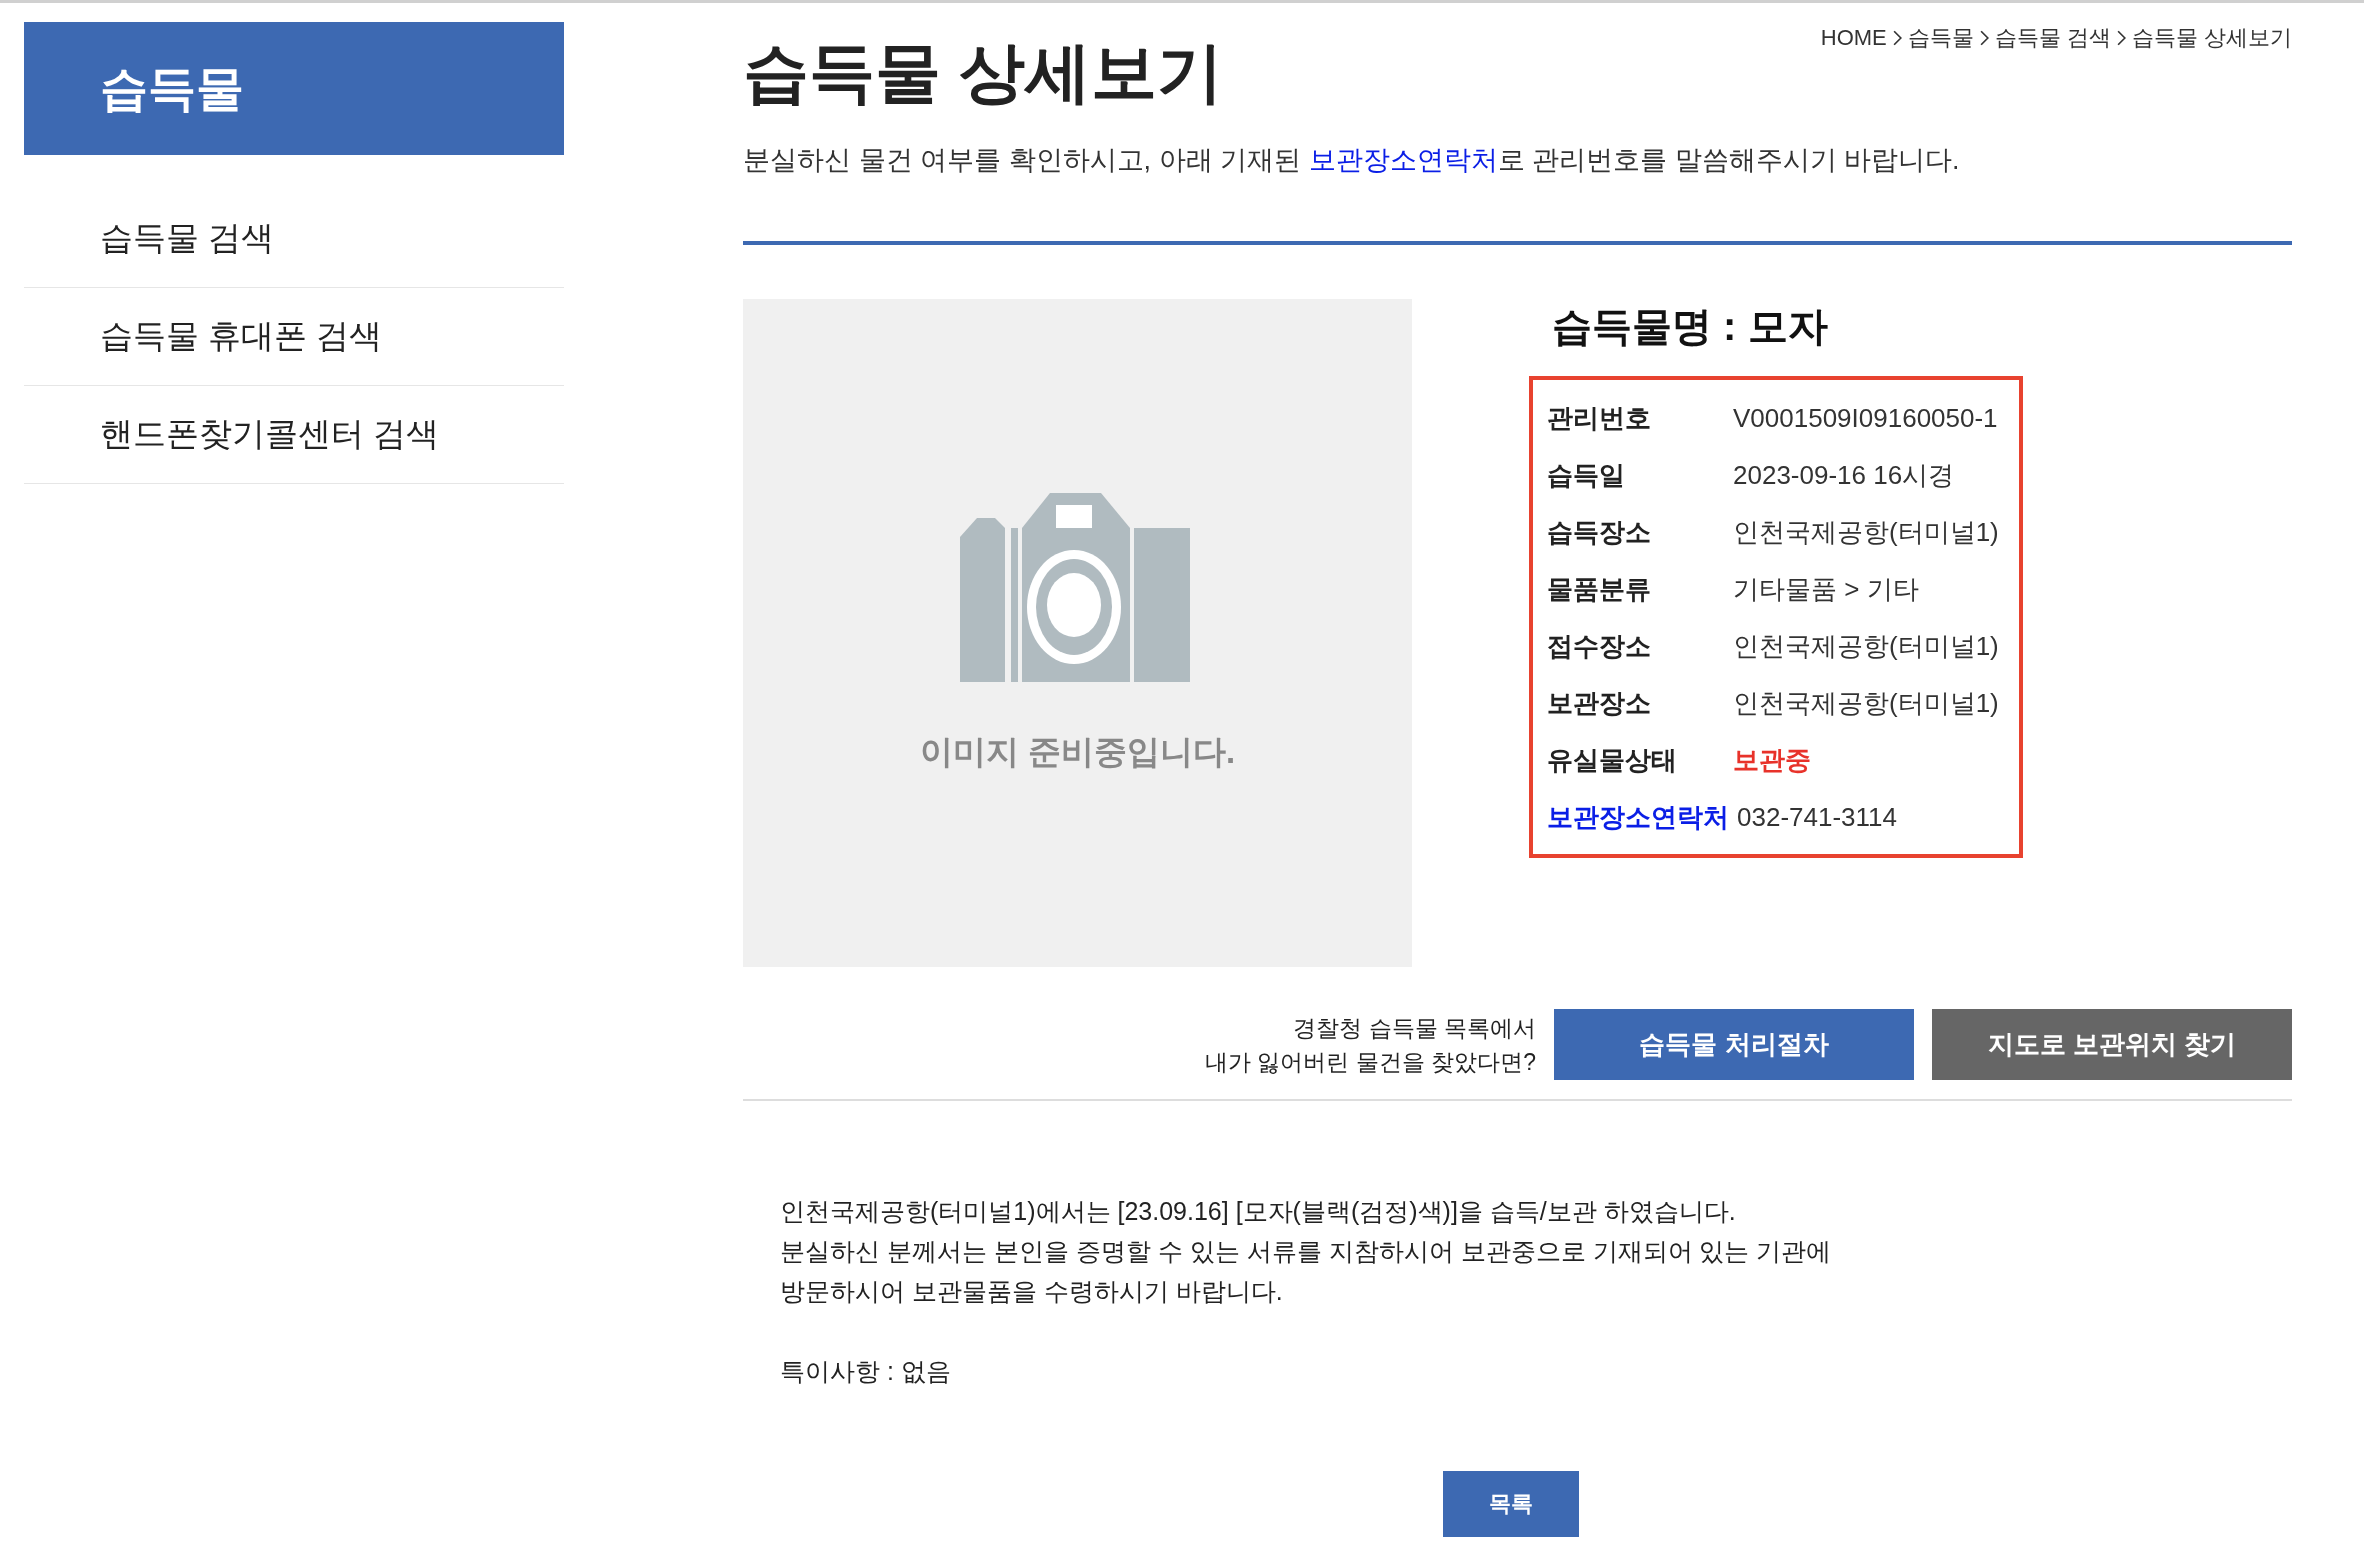  What do you see at coordinates (1940, 38) in the screenshot?
I see `breadcrumb-link: 습득물` at bounding box center [1940, 38].